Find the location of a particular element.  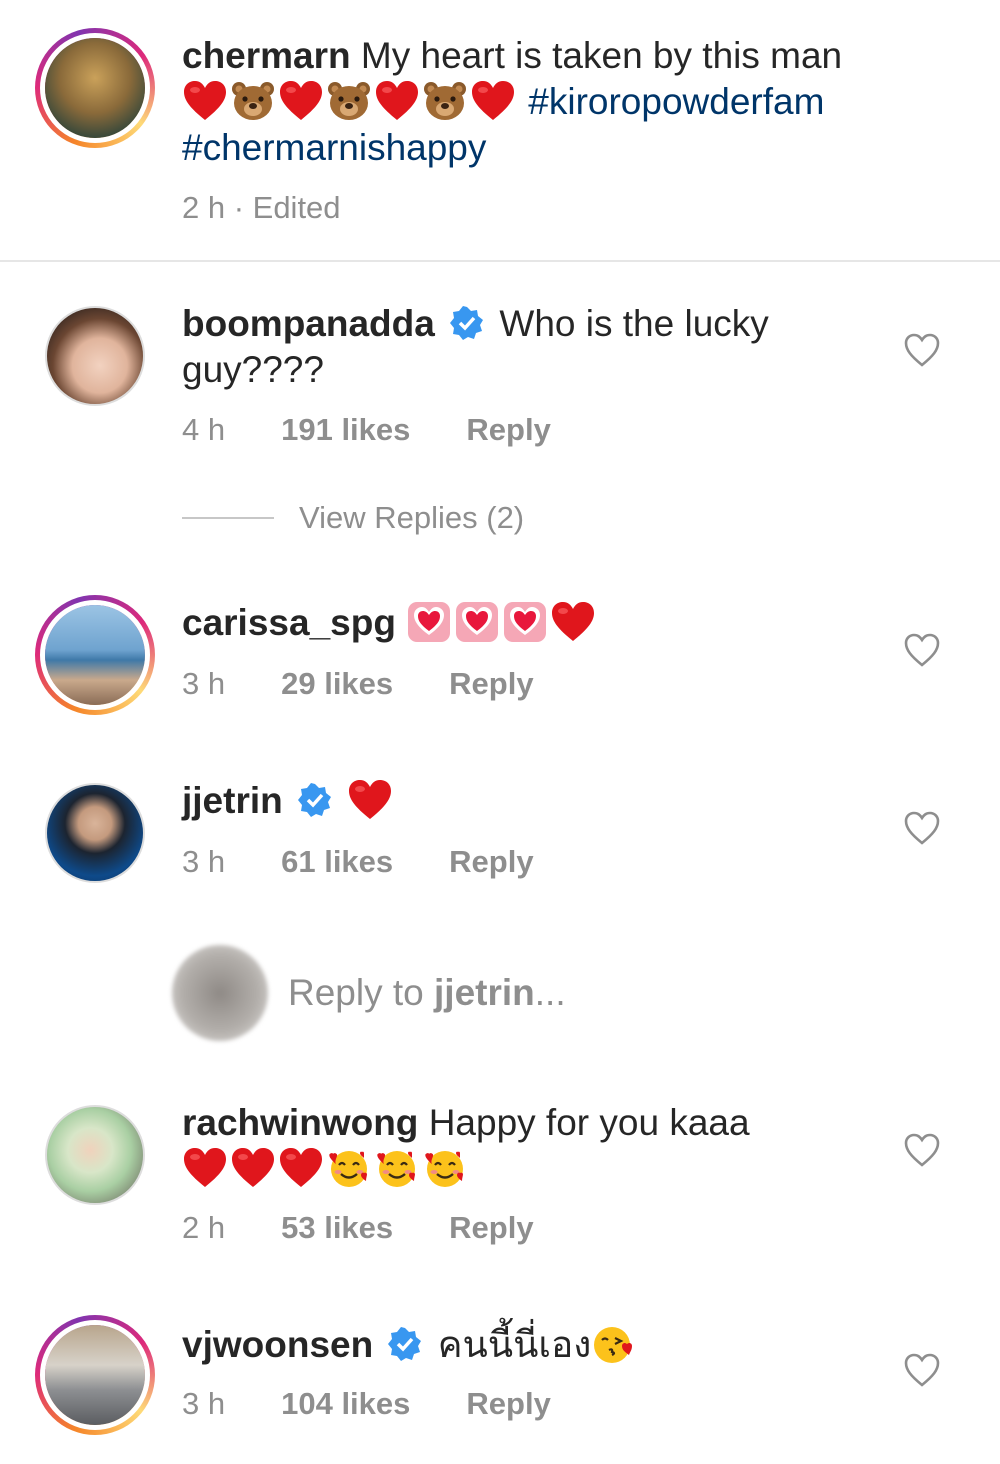

view-replies: View Replies (2) is located at coordinates (353, 518).